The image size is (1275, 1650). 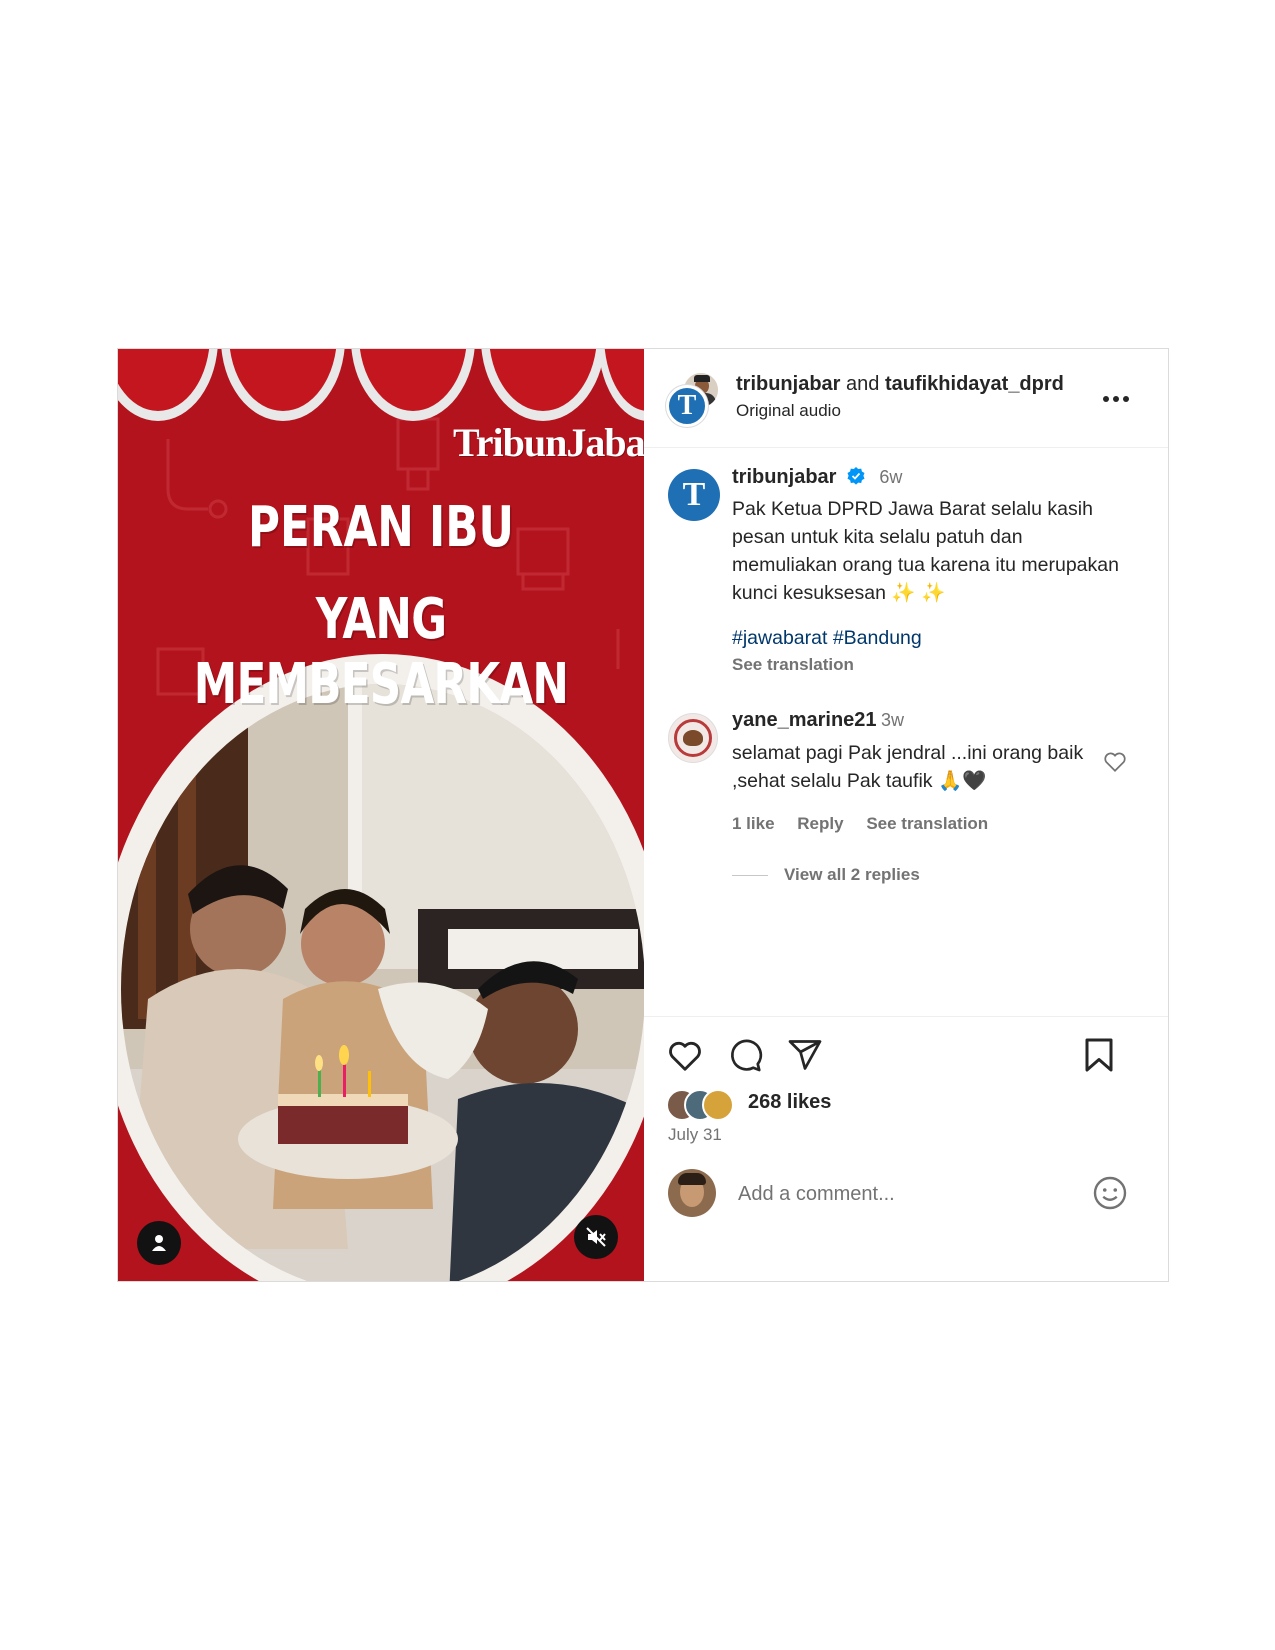 I want to click on user-tag-icon, so click(x=159, y=1243).